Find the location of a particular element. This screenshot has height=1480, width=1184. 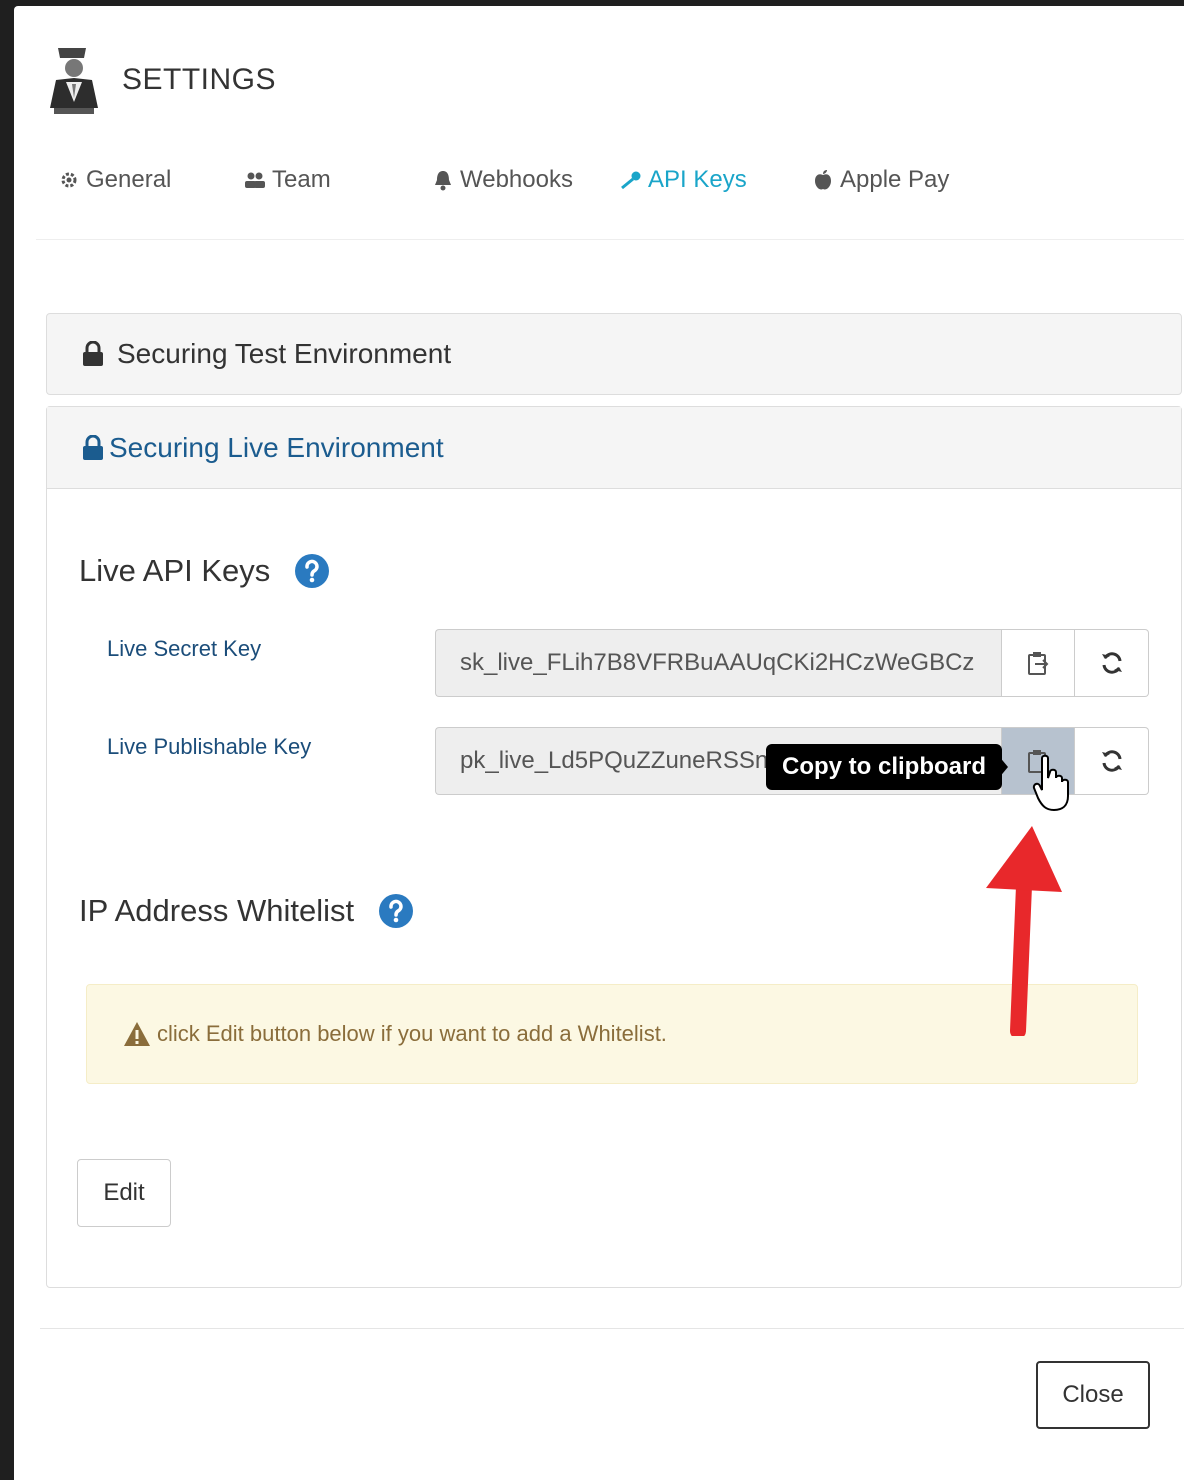

gear-icon is located at coordinates (69, 180).